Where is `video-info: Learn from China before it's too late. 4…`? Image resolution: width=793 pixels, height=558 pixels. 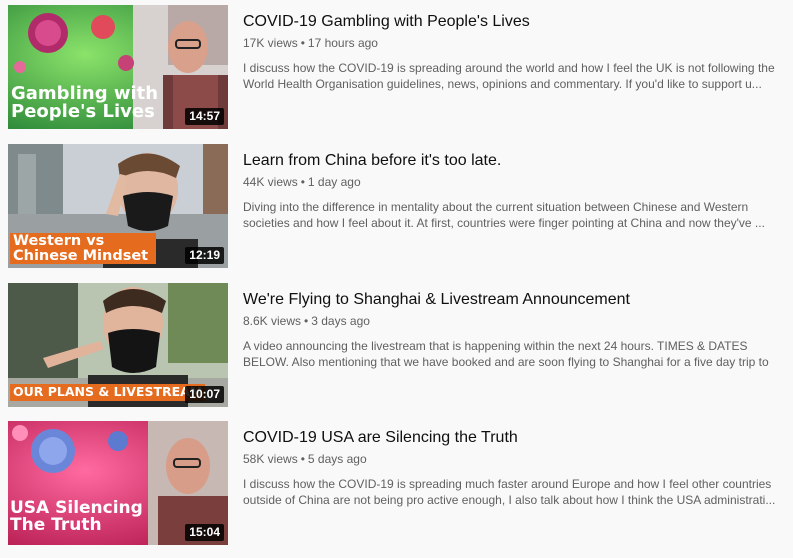
video-info: Learn from China before it's too late. 4… is located at coordinates (513, 187).